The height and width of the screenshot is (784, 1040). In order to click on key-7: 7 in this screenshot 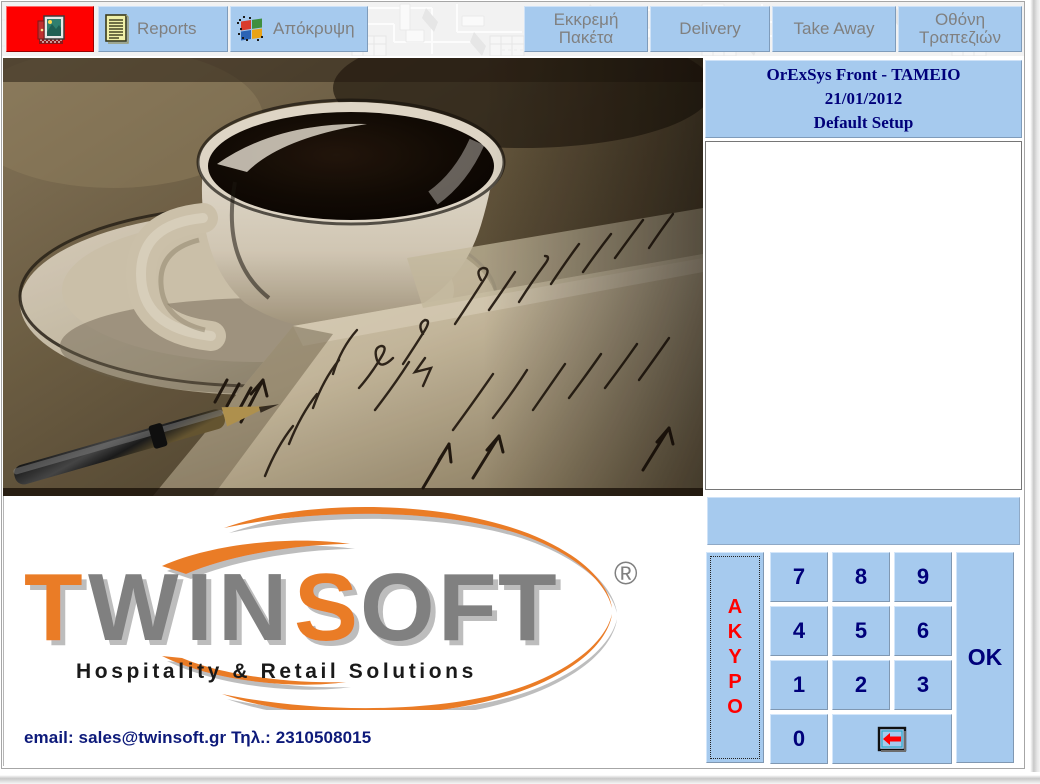, I will do `click(799, 577)`.